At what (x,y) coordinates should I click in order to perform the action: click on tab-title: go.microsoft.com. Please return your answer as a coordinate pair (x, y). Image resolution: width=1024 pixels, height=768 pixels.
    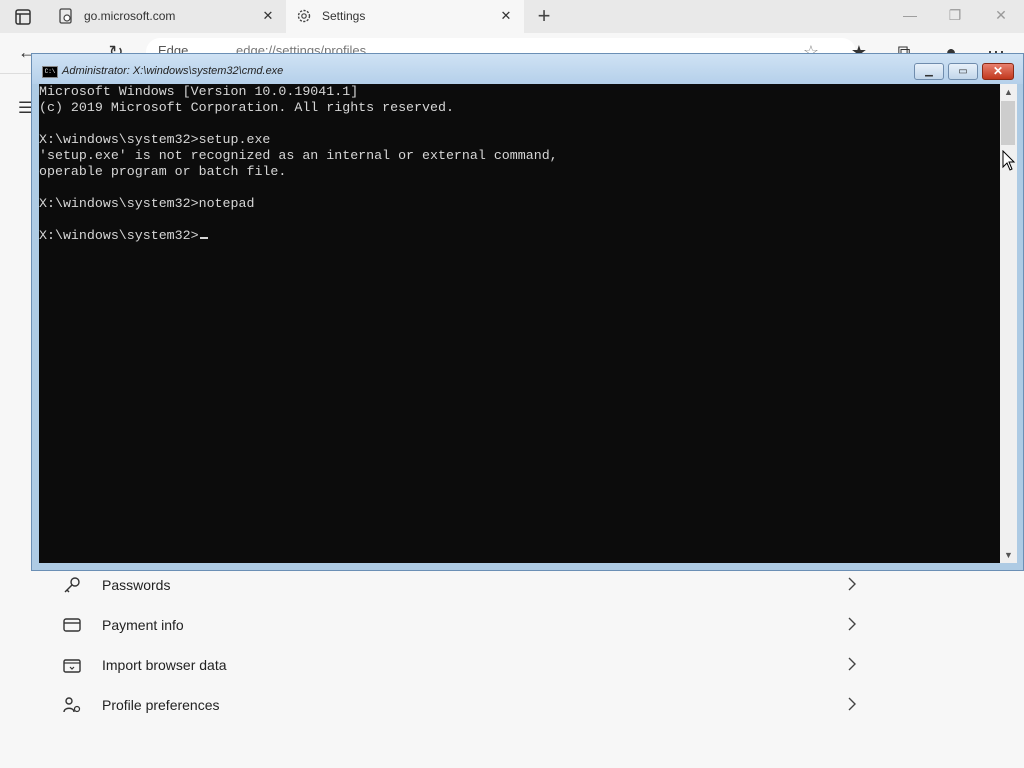
    Looking at the image, I should click on (130, 16).